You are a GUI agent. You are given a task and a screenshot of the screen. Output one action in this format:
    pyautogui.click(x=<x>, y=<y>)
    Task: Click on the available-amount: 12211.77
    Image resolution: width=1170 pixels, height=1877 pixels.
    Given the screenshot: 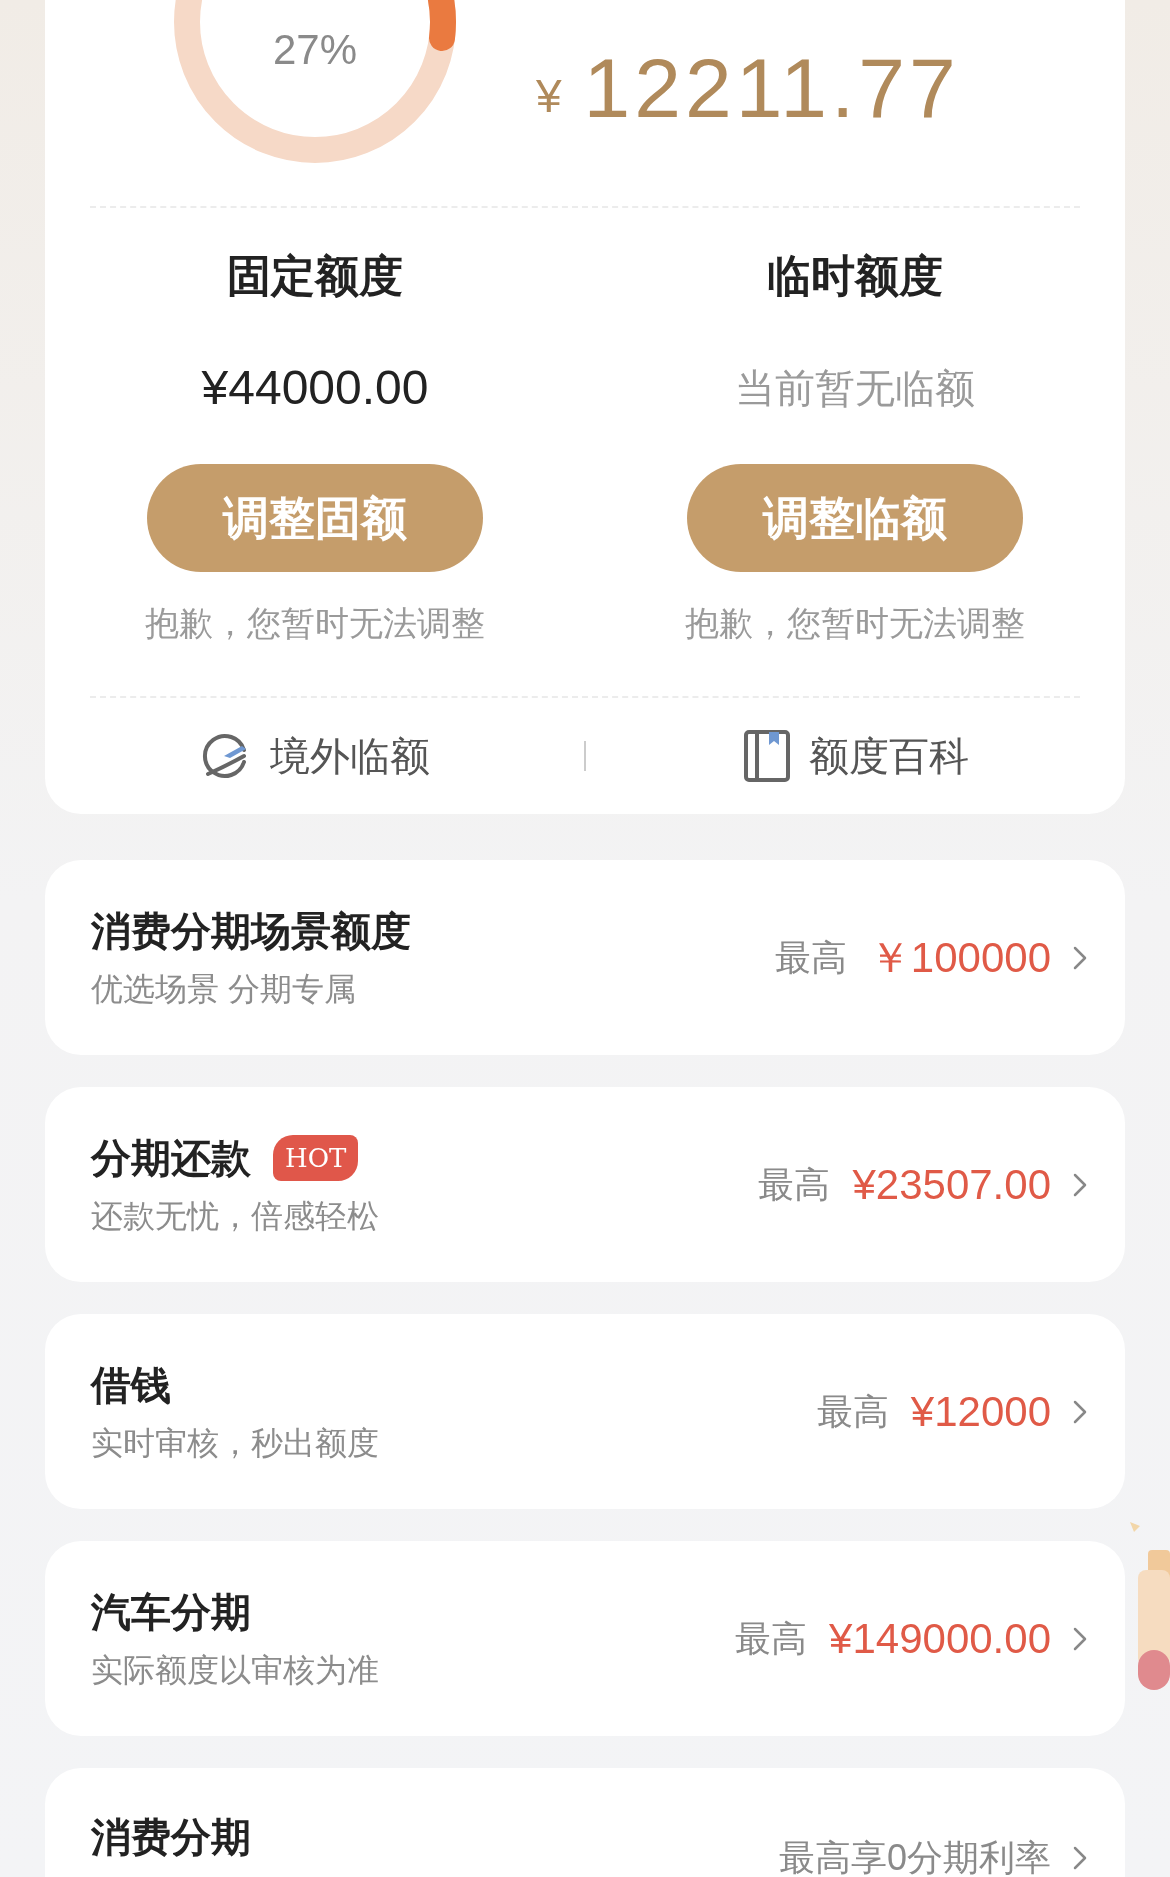 What is the action you would take?
    pyautogui.click(x=771, y=88)
    